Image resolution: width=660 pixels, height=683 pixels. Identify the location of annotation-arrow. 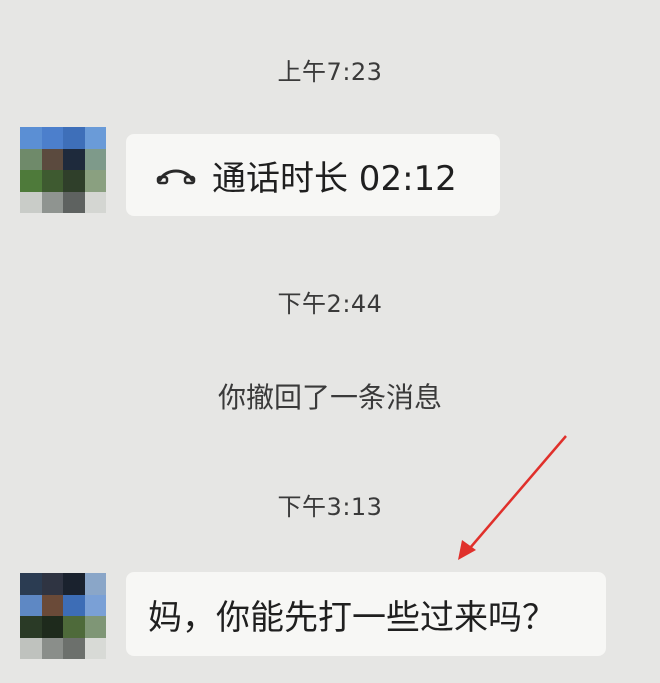
(512, 497).